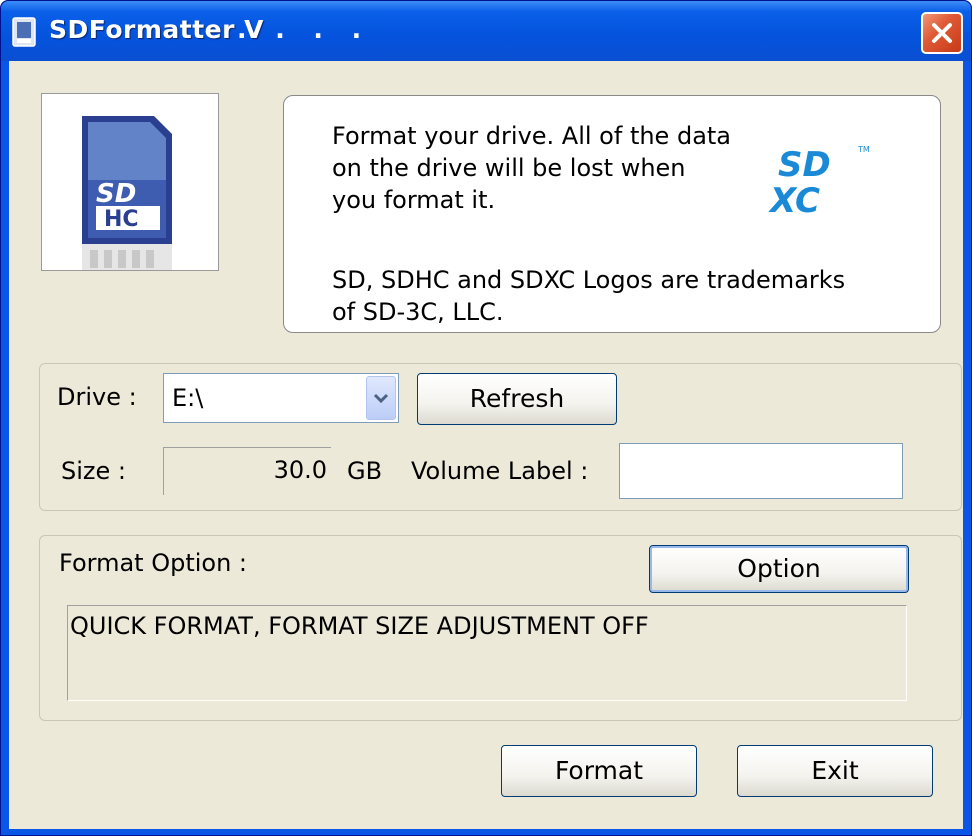 This screenshot has width=972, height=836. I want to click on option-button: Option, so click(779, 569).